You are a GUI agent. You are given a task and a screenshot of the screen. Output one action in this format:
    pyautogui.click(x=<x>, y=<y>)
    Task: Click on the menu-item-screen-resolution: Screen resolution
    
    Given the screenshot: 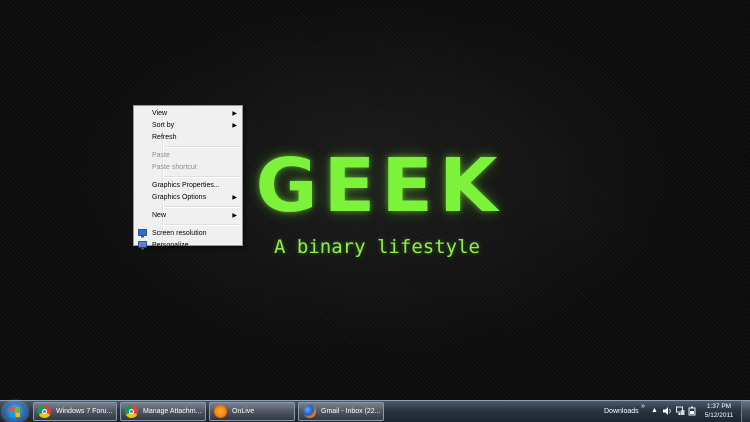 What is the action you would take?
    pyautogui.click(x=188, y=234)
    